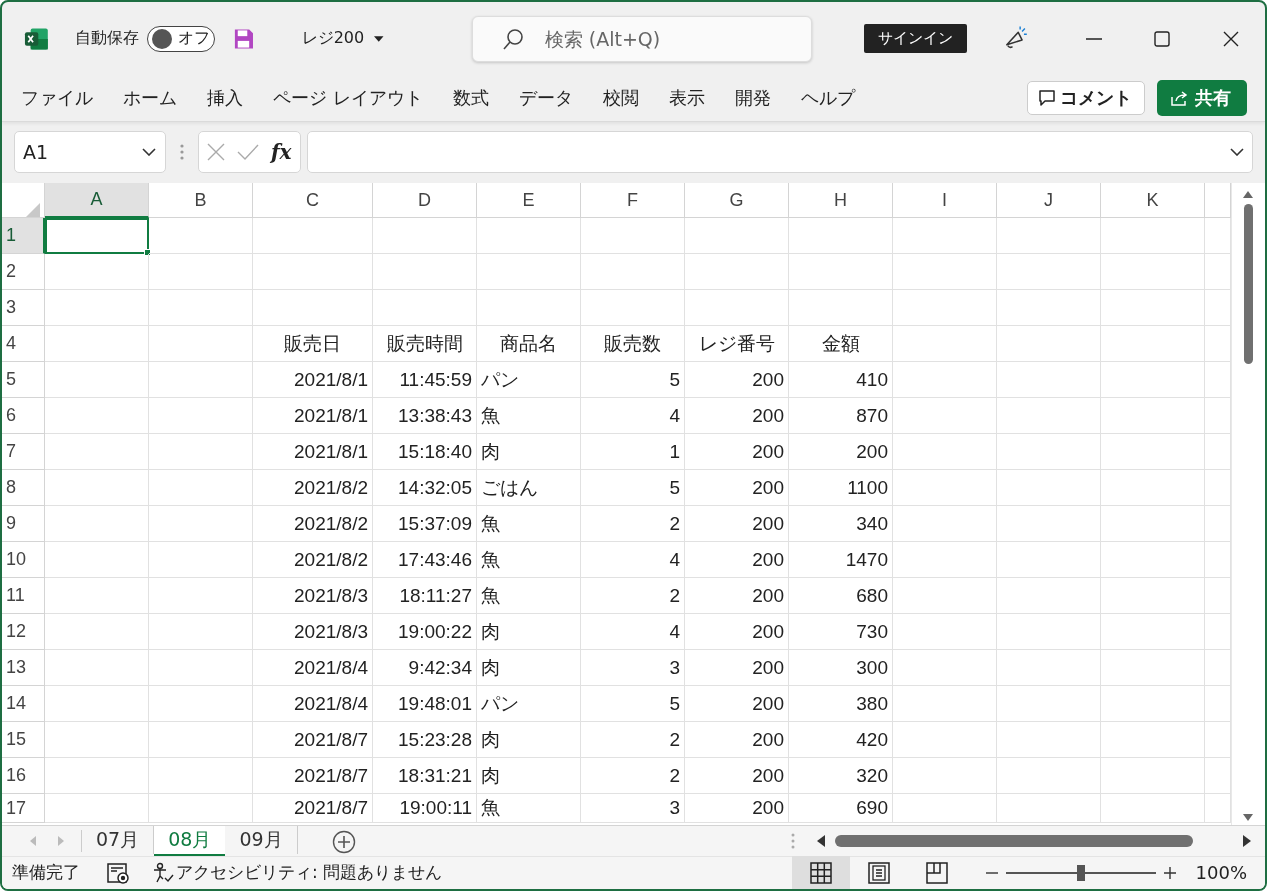  I want to click on cancel-icon, so click(216, 152).